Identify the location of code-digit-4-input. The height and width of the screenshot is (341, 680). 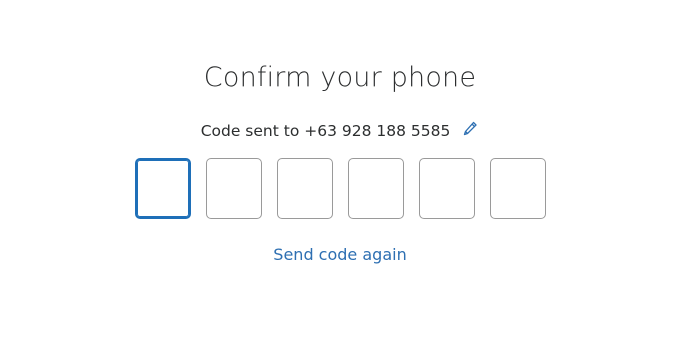
(376, 188).